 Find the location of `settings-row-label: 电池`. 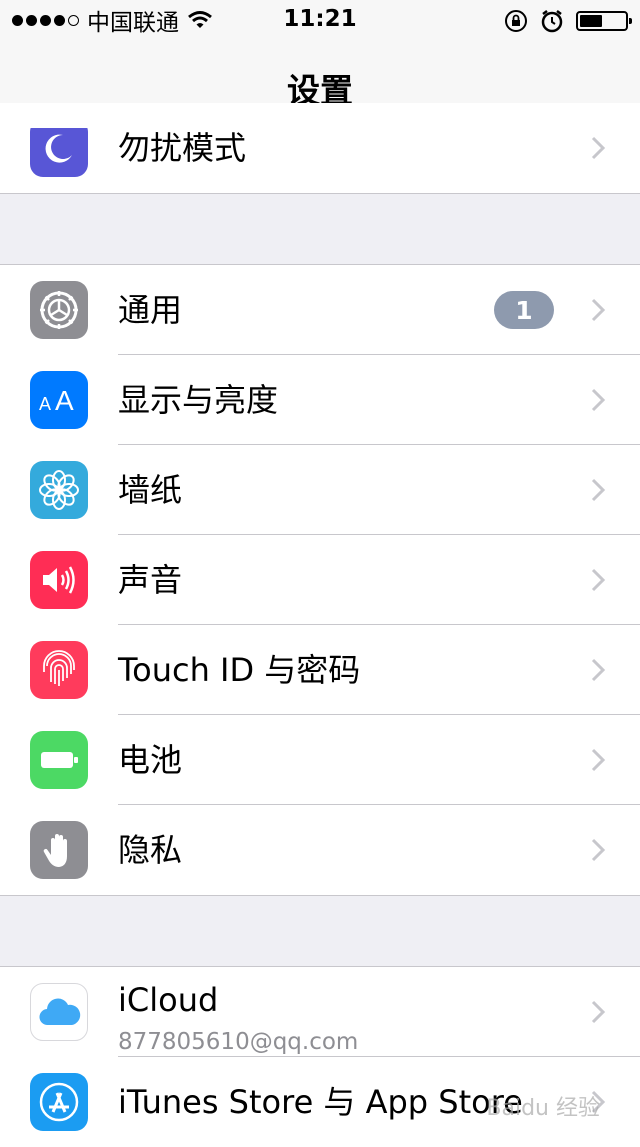

settings-row-label: 电池 is located at coordinates (150, 760).